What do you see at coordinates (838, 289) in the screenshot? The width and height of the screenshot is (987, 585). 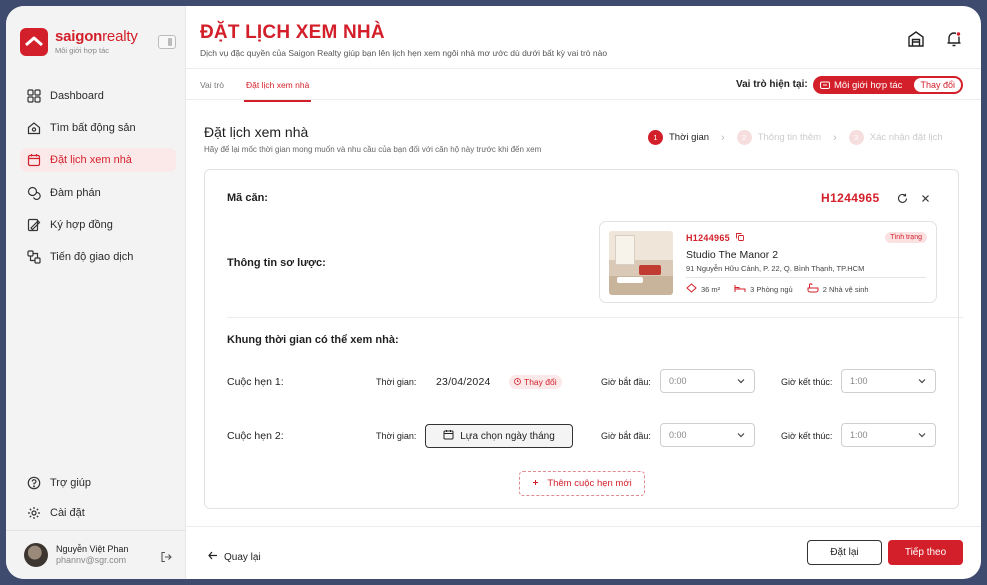 I see `bathroom-feature: 2 Nhà vệ sinh` at bounding box center [838, 289].